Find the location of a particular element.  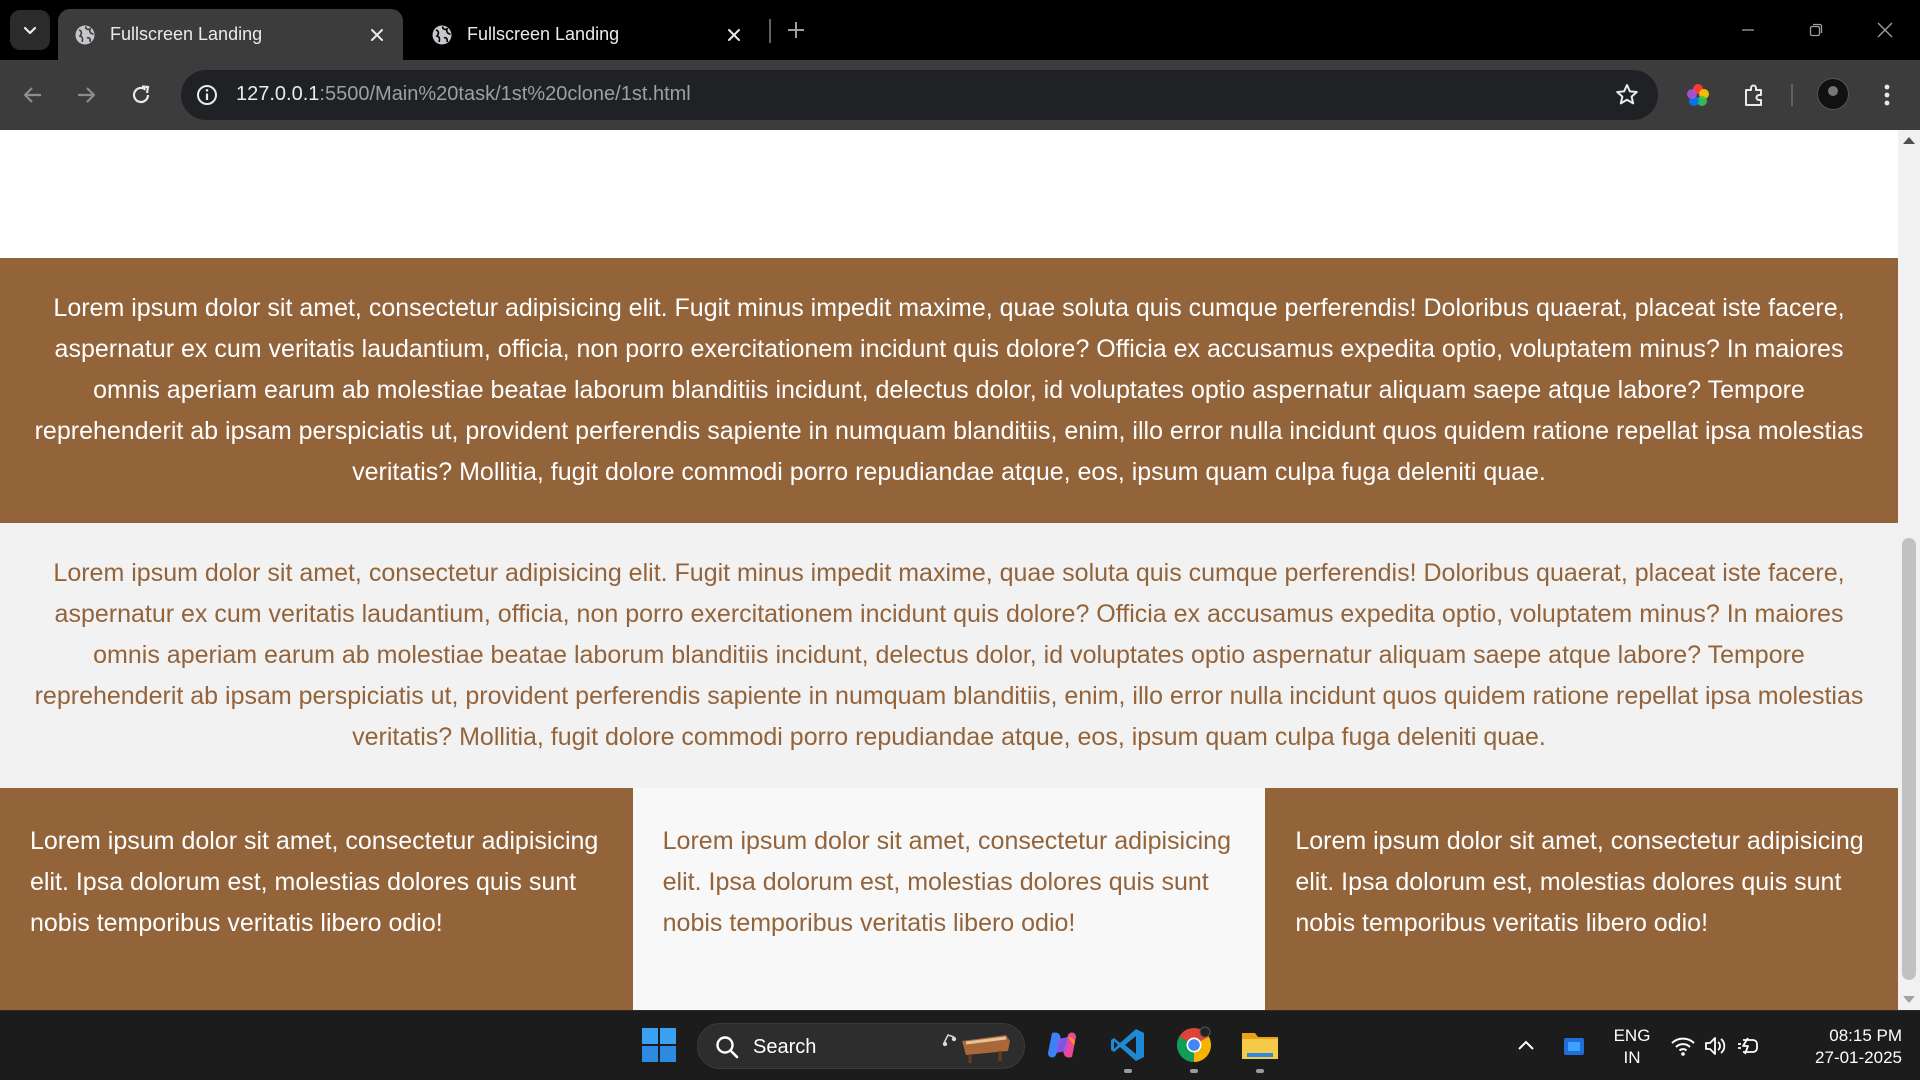

plus-icon is located at coordinates (796, 30).